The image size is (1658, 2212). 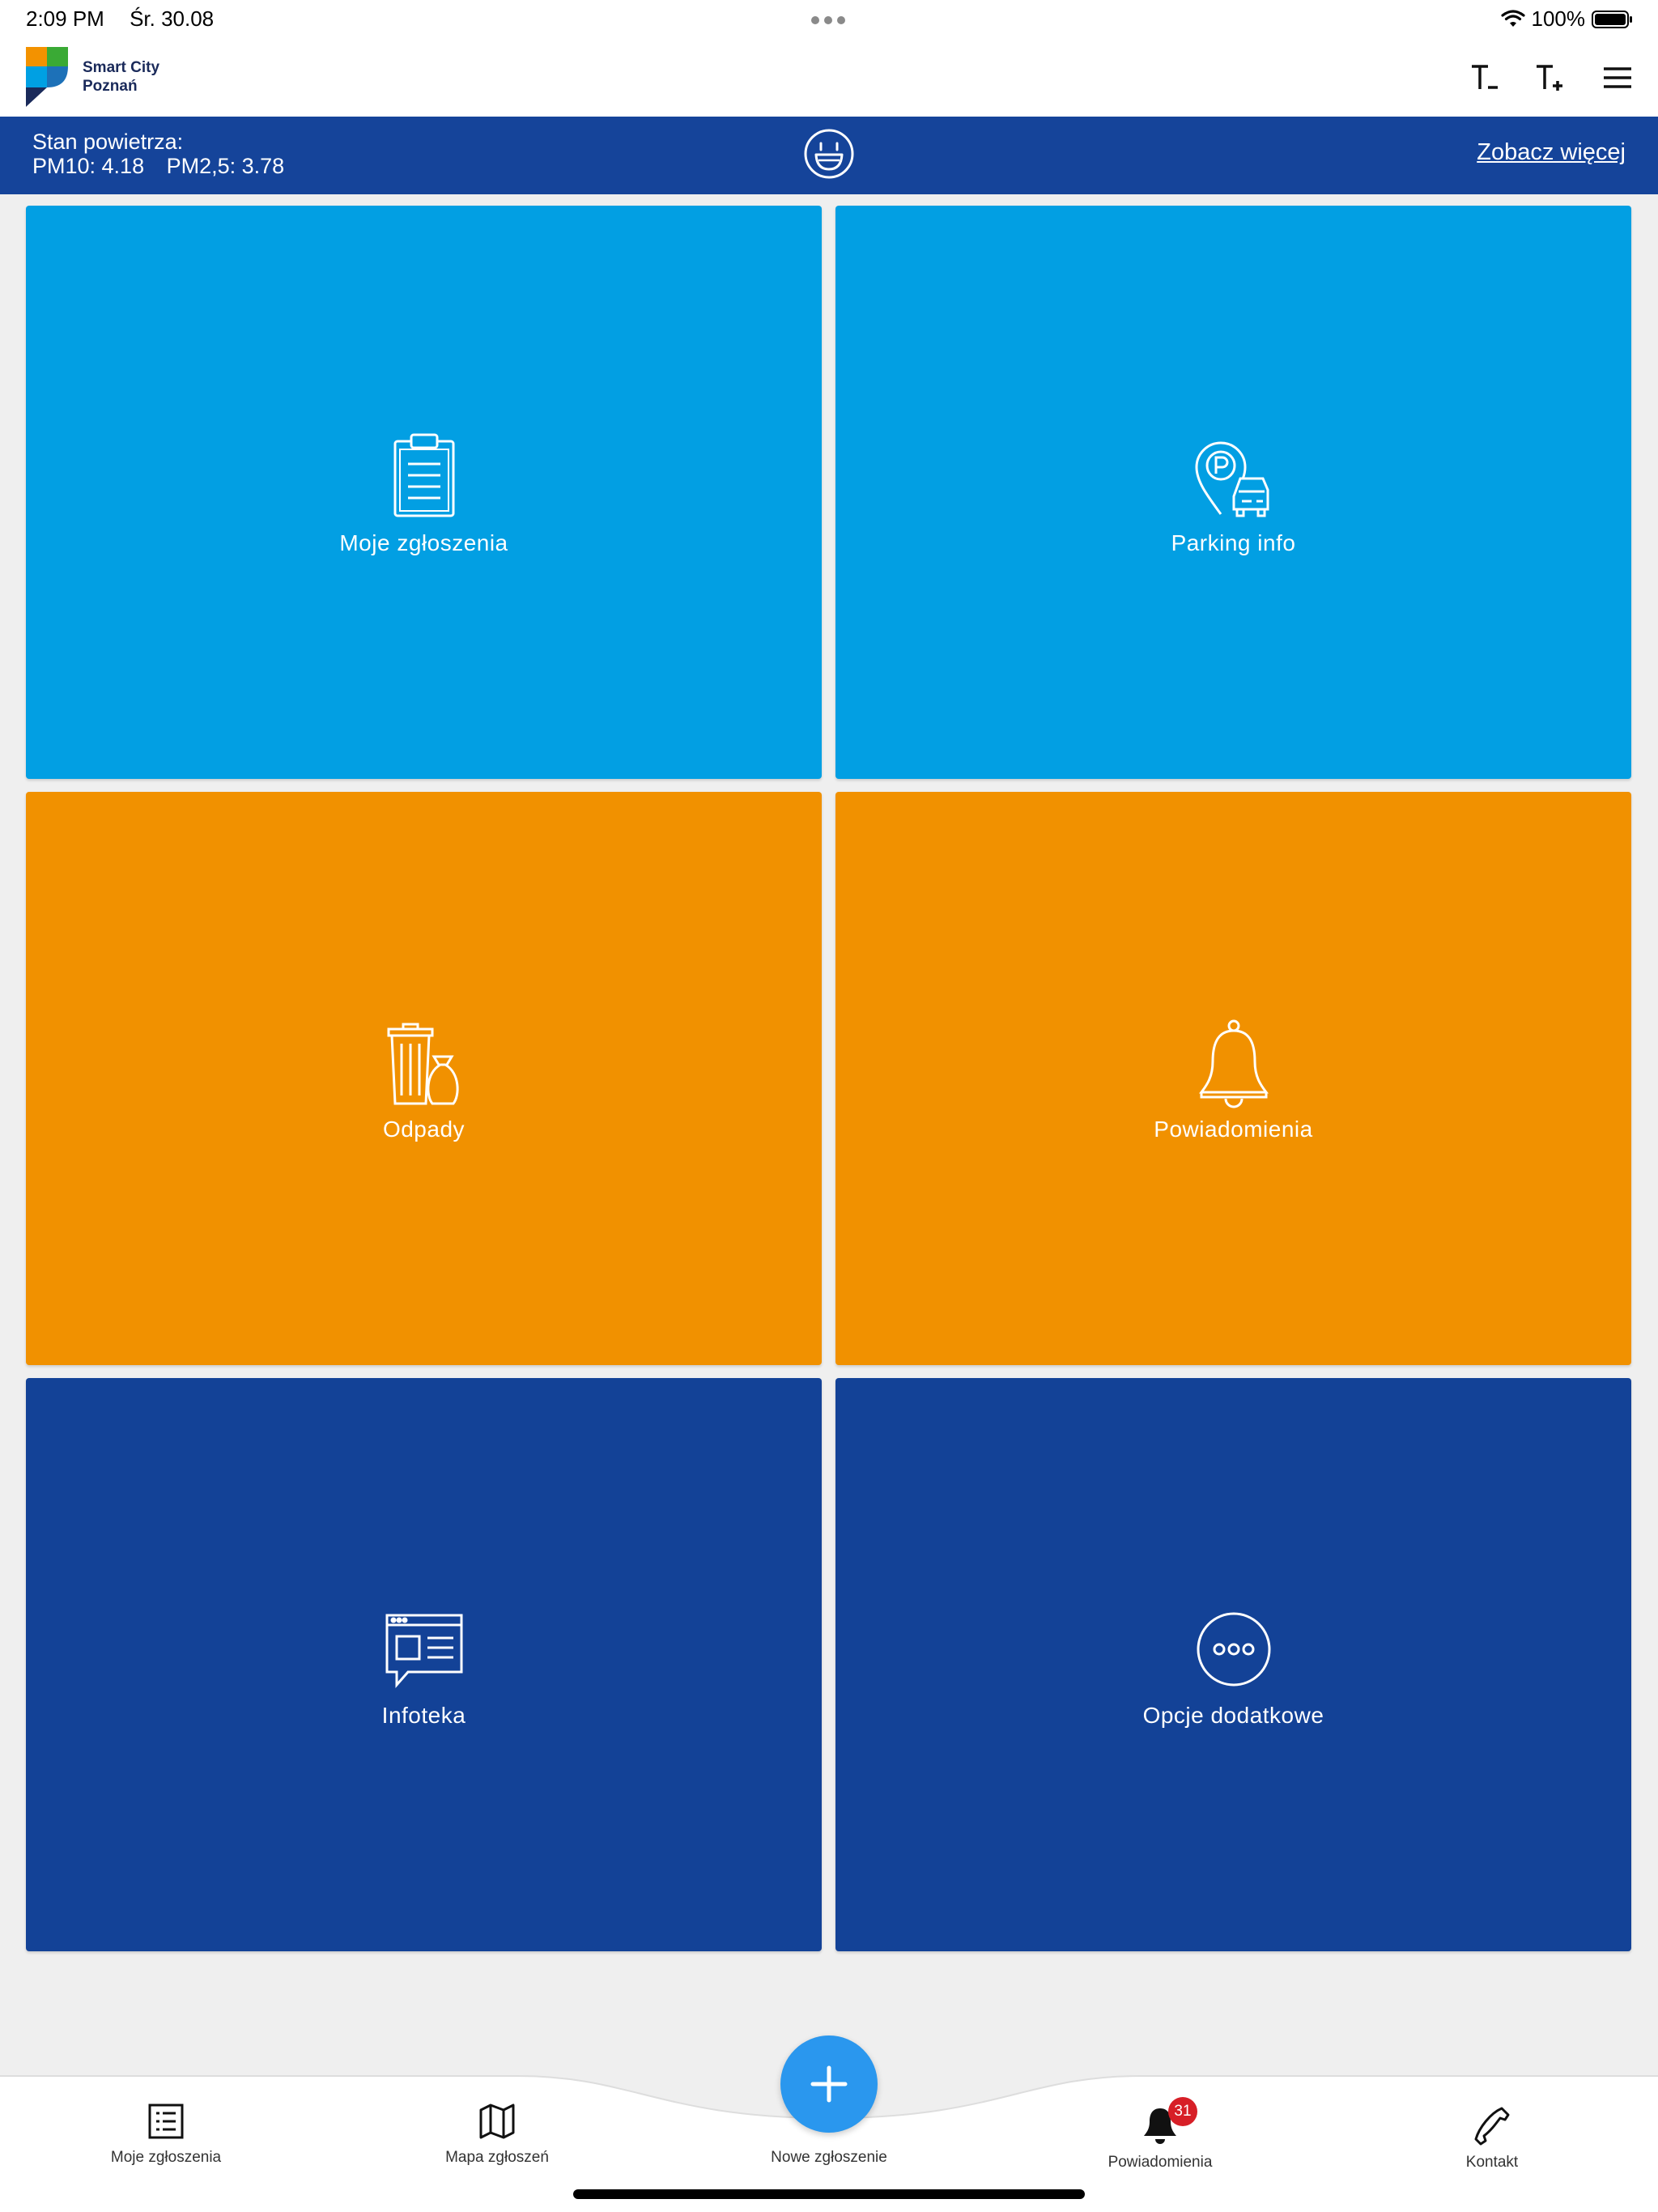 What do you see at coordinates (1492, 2163) in the screenshot?
I see `nav-label: Kontakt` at bounding box center [1492, 2163].